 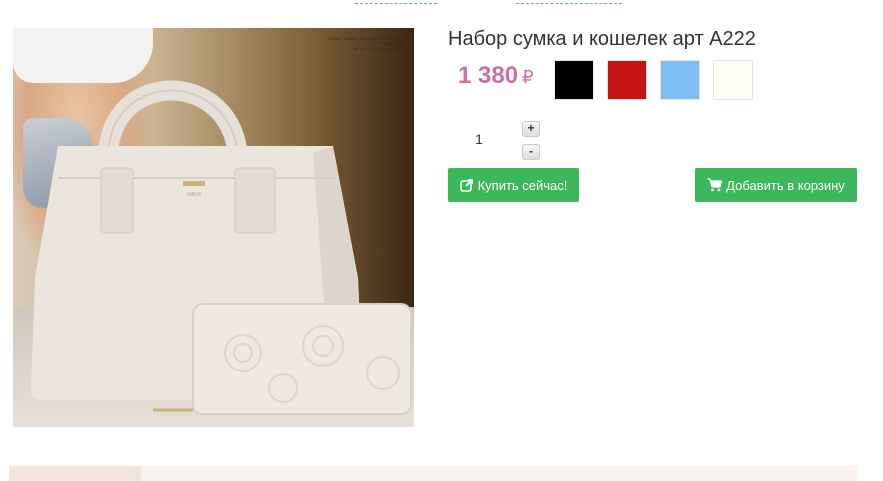 What do you see at coordinates (531, 152) in the screenshot?
I see `quantity-decrease-button: -` at bounding box center [531, 152].